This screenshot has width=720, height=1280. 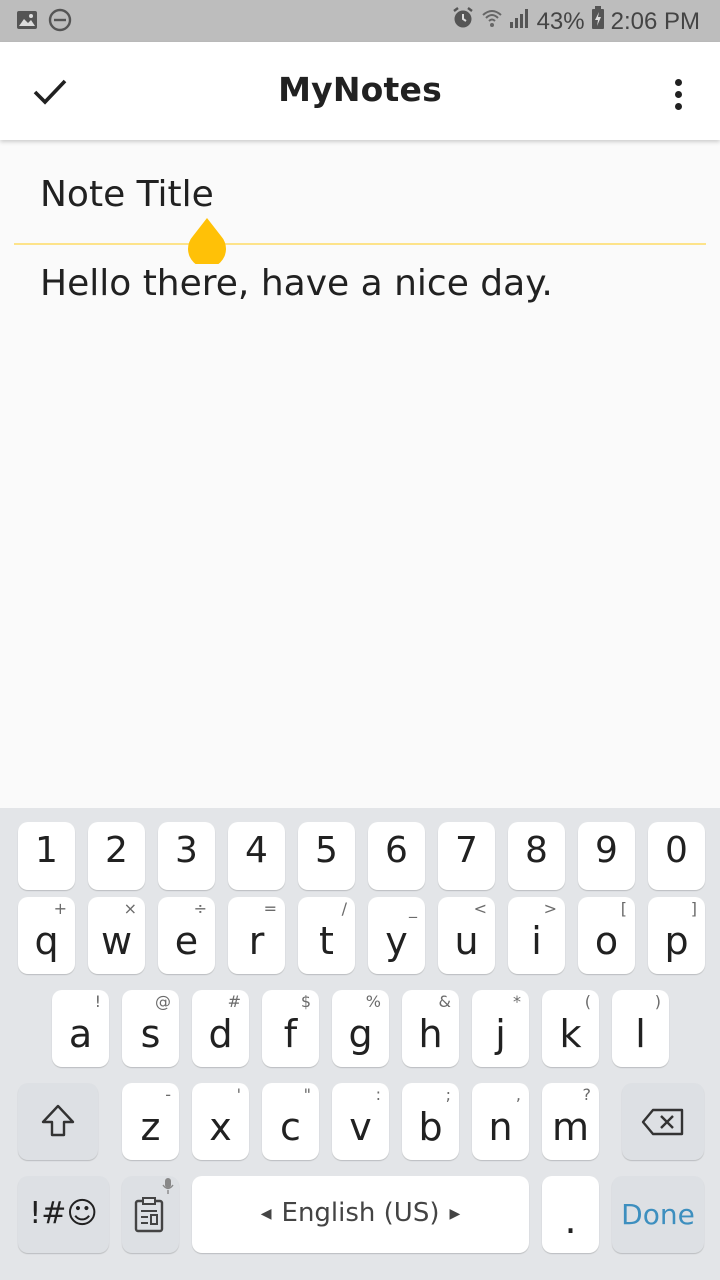 I want to click on letter-key-m: ? m, so click(x=570, y=1121).